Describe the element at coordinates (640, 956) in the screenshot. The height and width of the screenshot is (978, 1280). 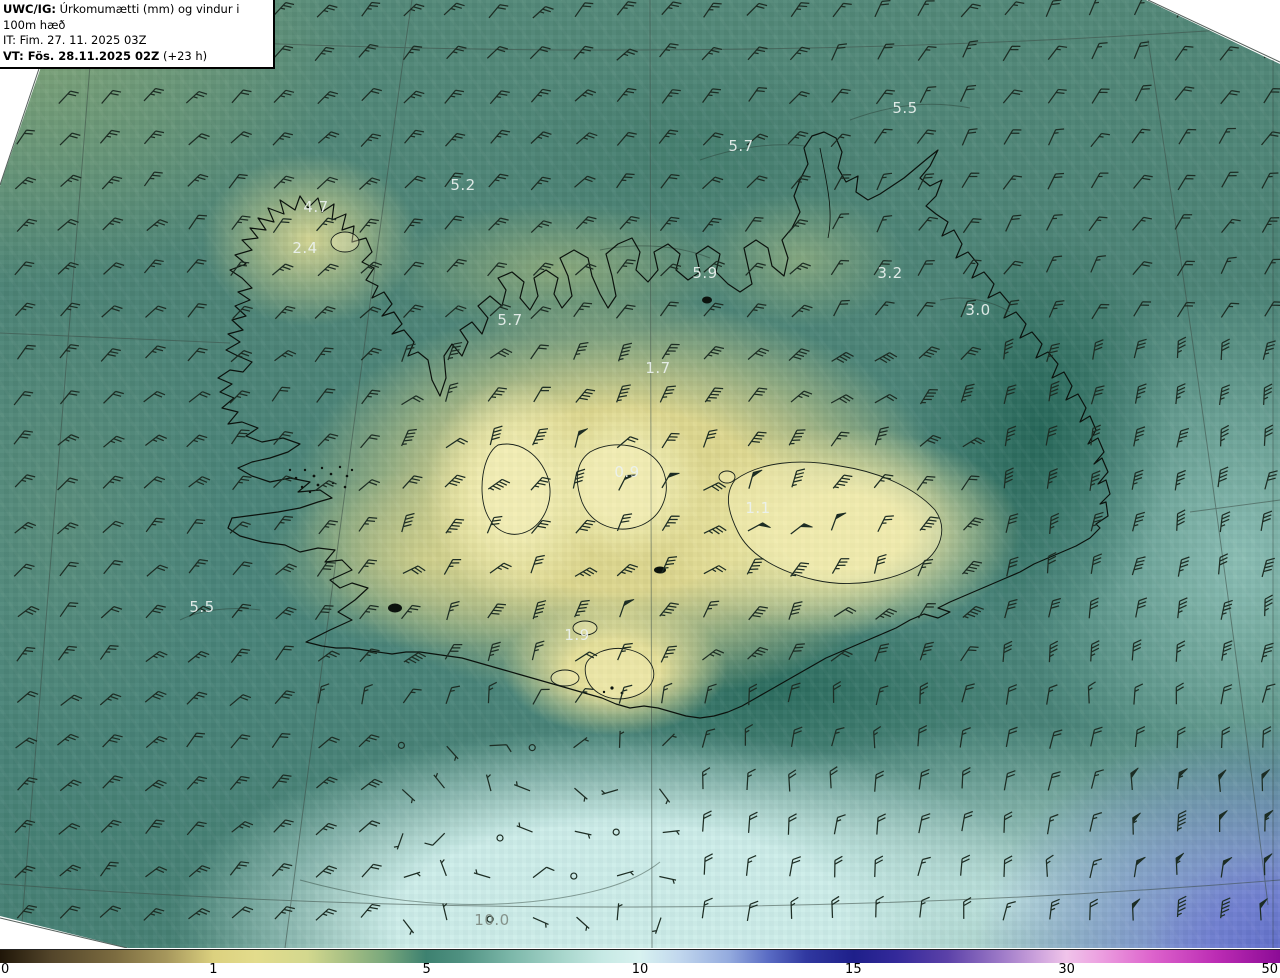
I see `colorbar-gradient` at that location.